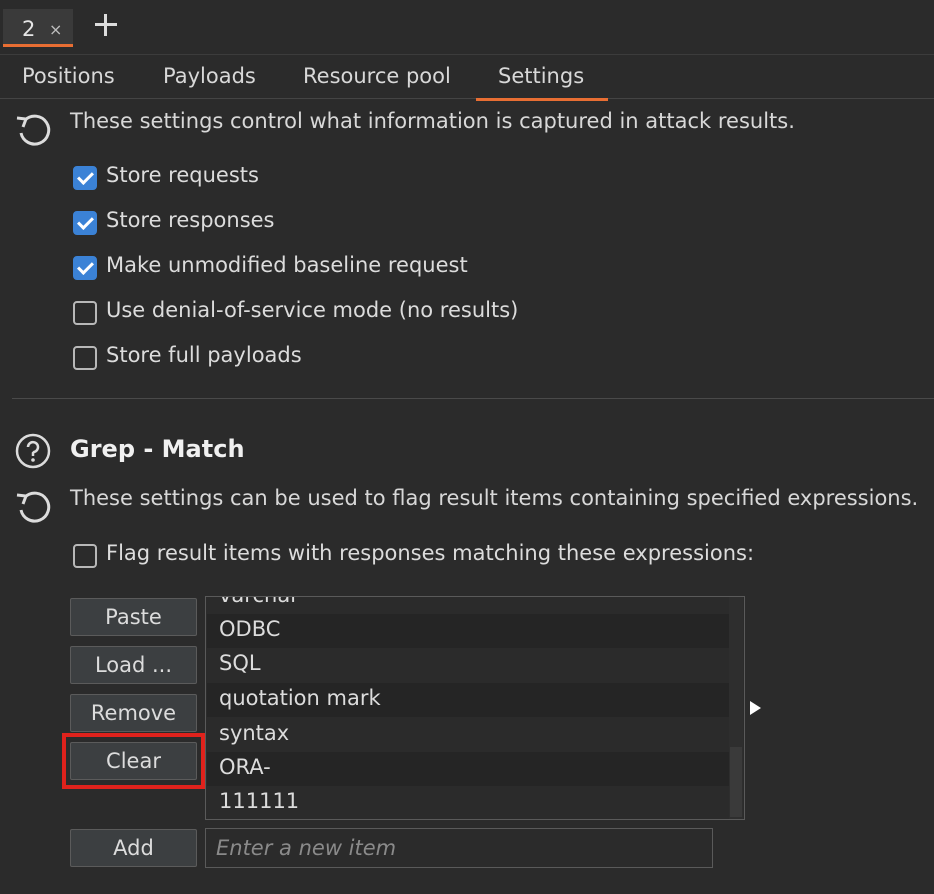 This screenshot has width=934, height=894. I want to click on tab-positions: Positions, so click(68, 76).